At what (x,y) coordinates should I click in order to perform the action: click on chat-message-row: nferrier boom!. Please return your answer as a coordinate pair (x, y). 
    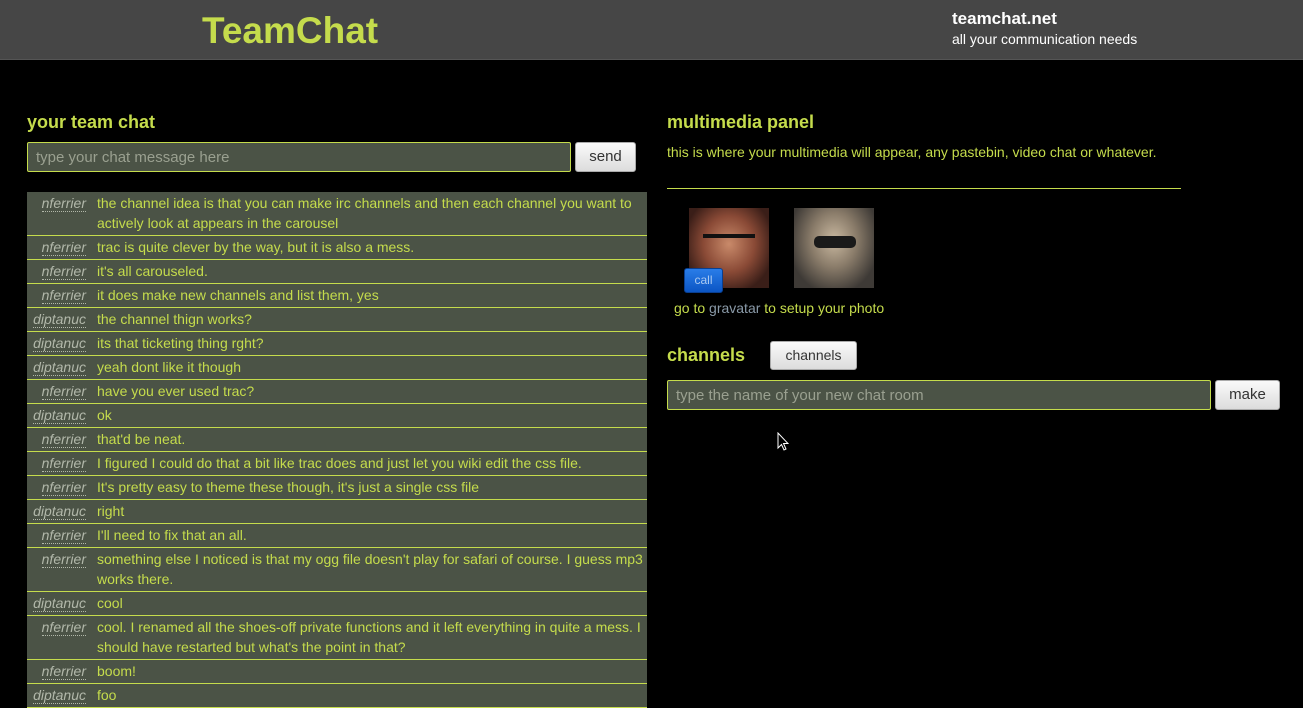
    Looking at the image, I should click on (337, 672).